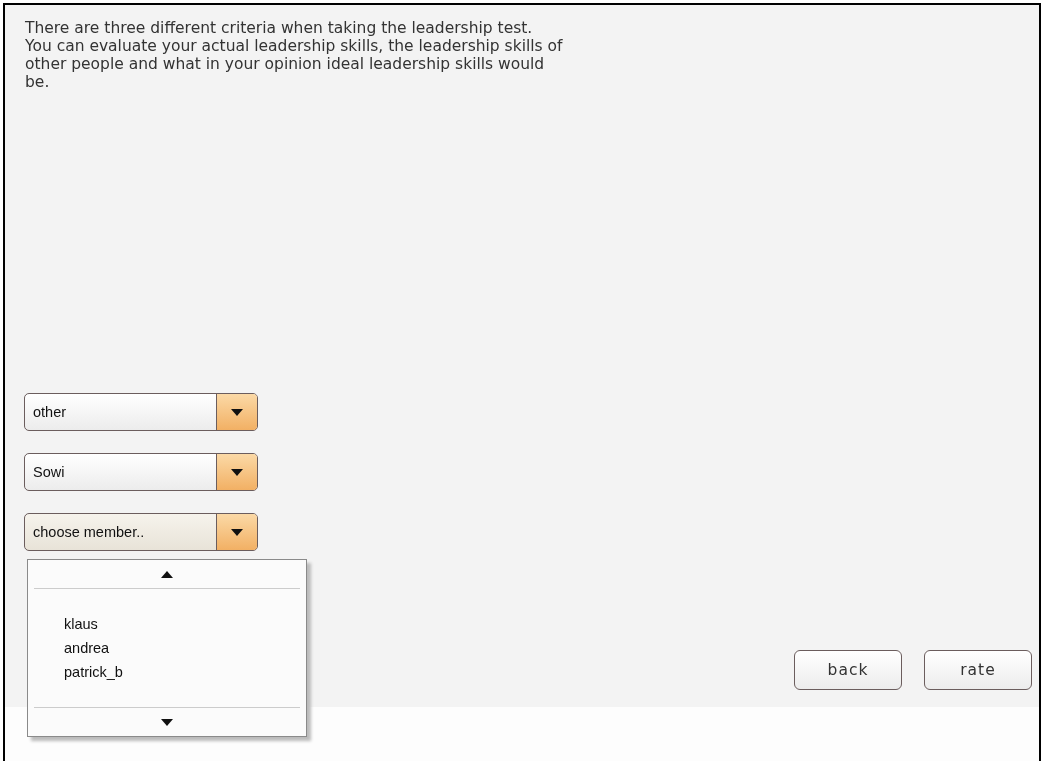 The height and width of the screenshot is (761, 1046). Describe the element at coordinates (285, 64) in the screenshot. I see `intro-text: other people and what in your opinion ideal leadership skills would` at that location.